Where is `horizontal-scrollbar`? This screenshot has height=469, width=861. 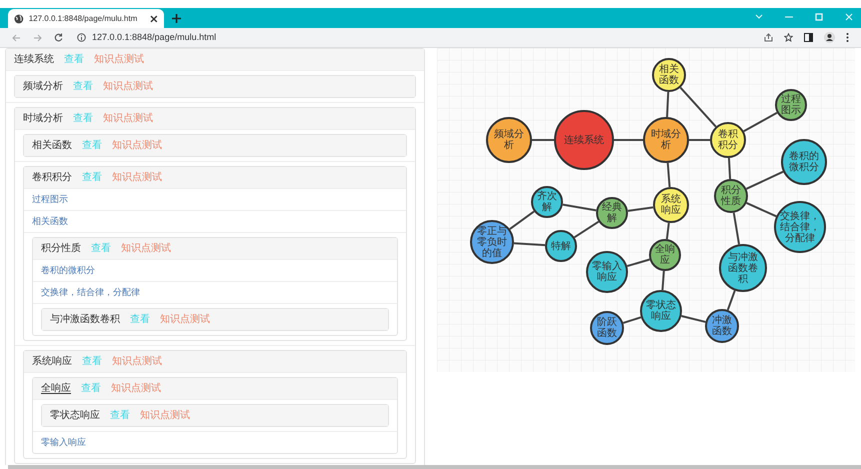
horizontal-scrollbar is located at coordinates (434, 467).